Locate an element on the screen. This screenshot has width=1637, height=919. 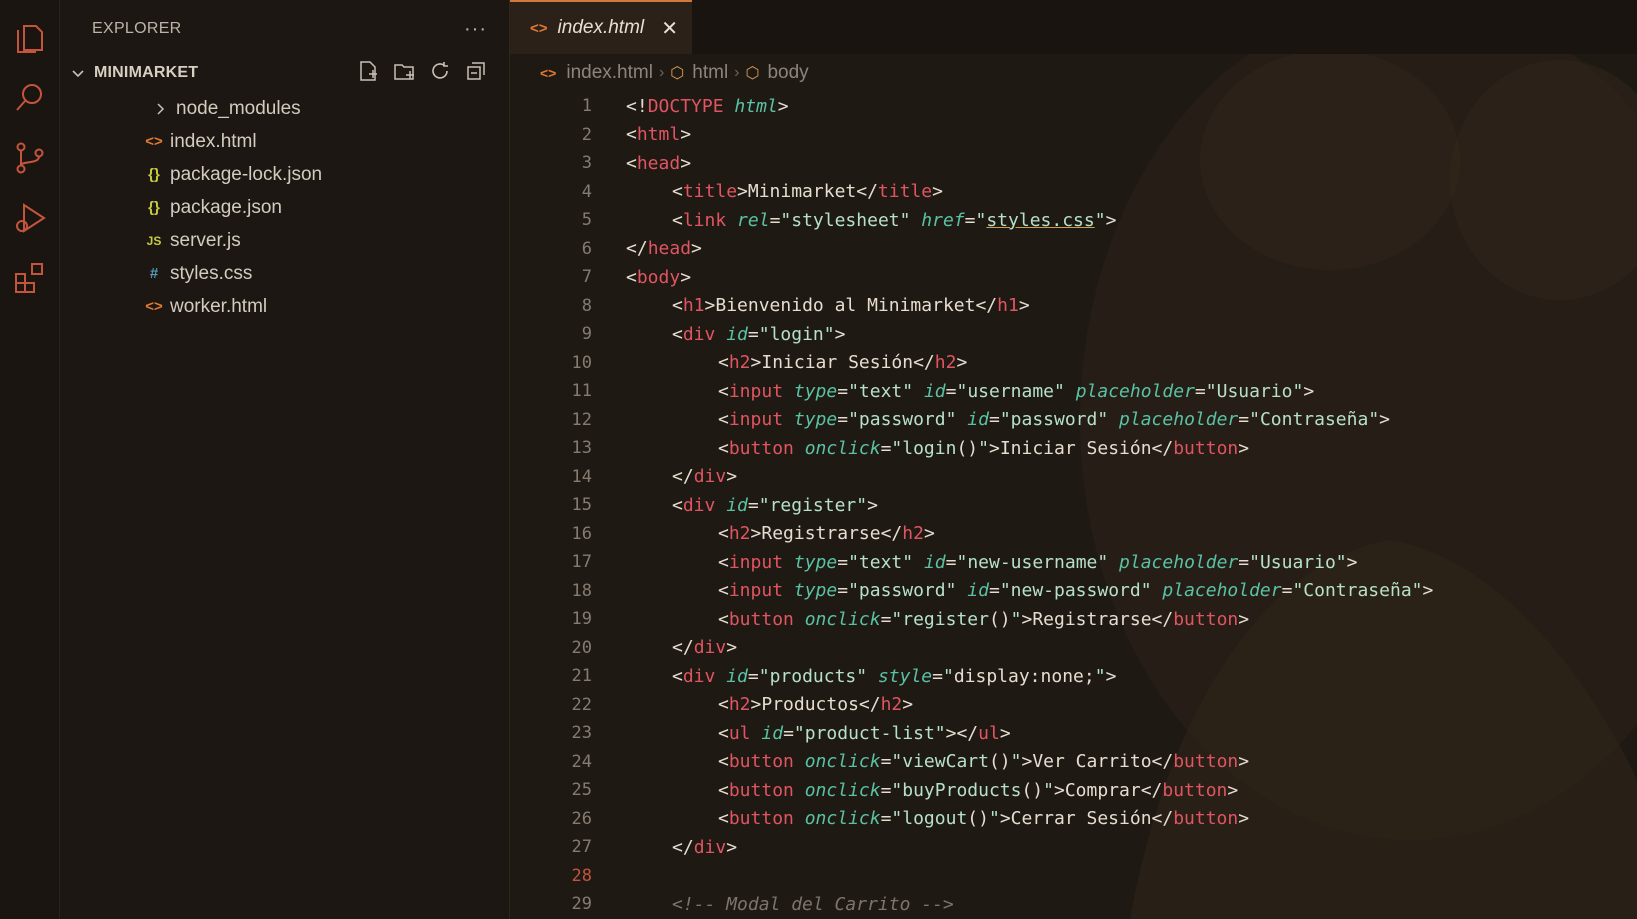
tree-item-package-json: {} package.json is located at coordinates (284, 207).